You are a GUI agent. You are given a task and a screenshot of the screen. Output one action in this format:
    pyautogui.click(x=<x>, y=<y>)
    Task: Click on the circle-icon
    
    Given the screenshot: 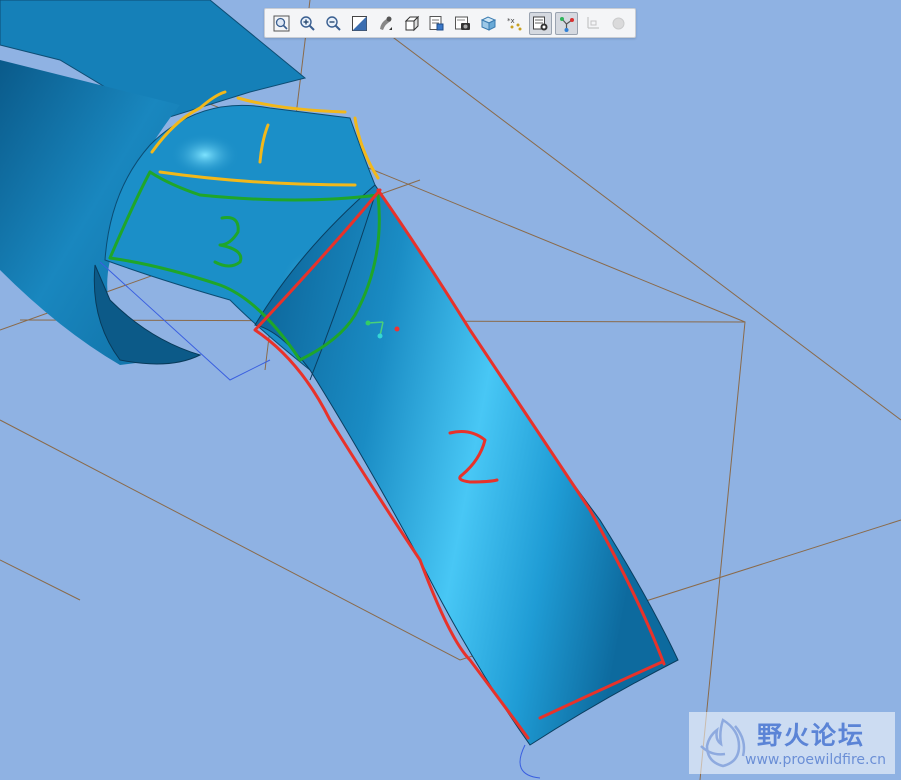 What is the action you would take?
    pyautogui.click(x=618, y=23)
    